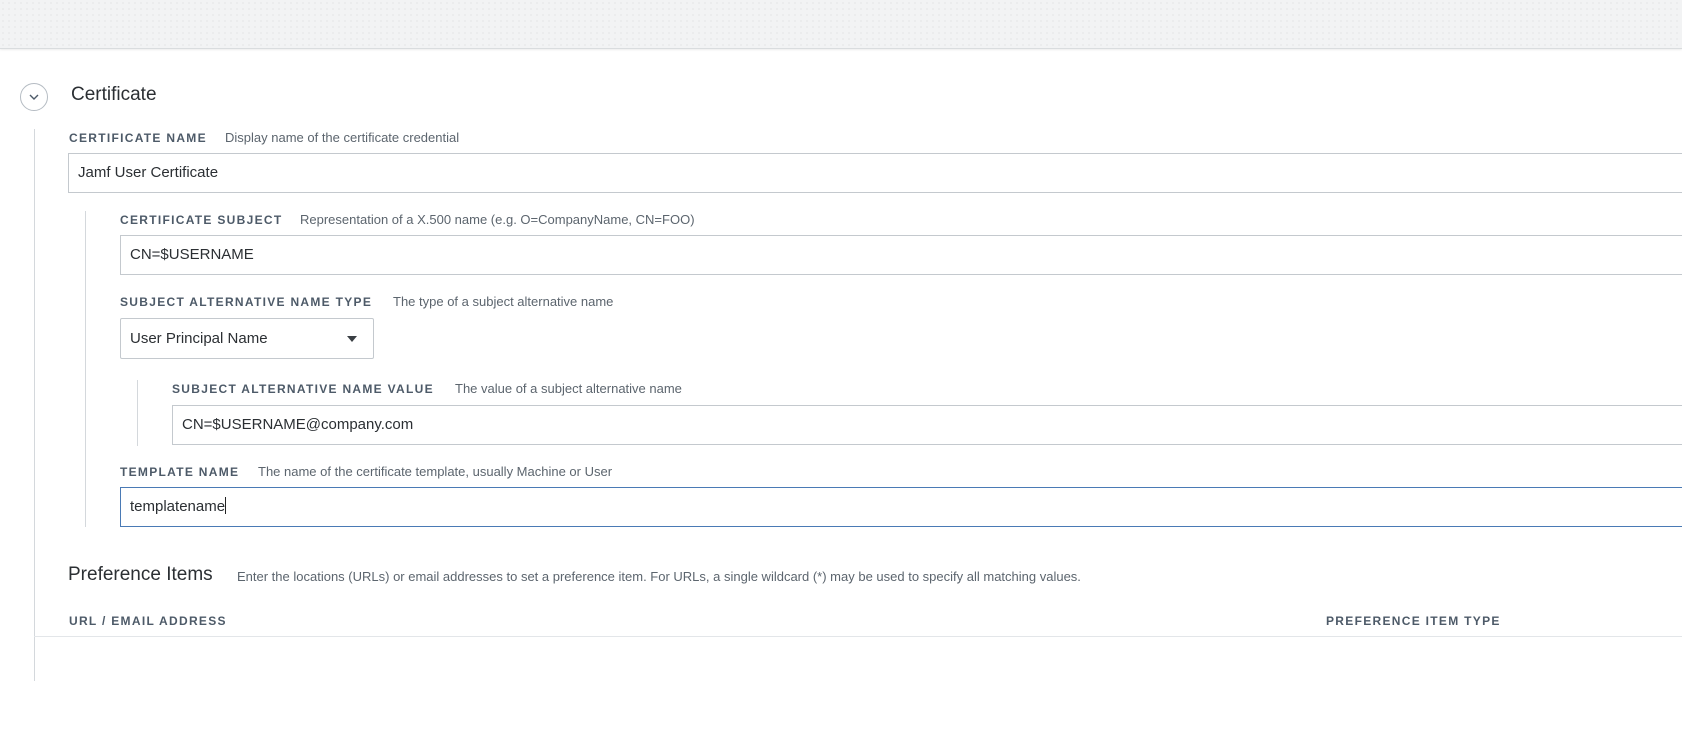 This screenshot has height=749, width=1682. What do you see at coordinates (140, 574) in the screenshot?
I see `preference-items-title: Preference Items` at bounding box center [140, 574].